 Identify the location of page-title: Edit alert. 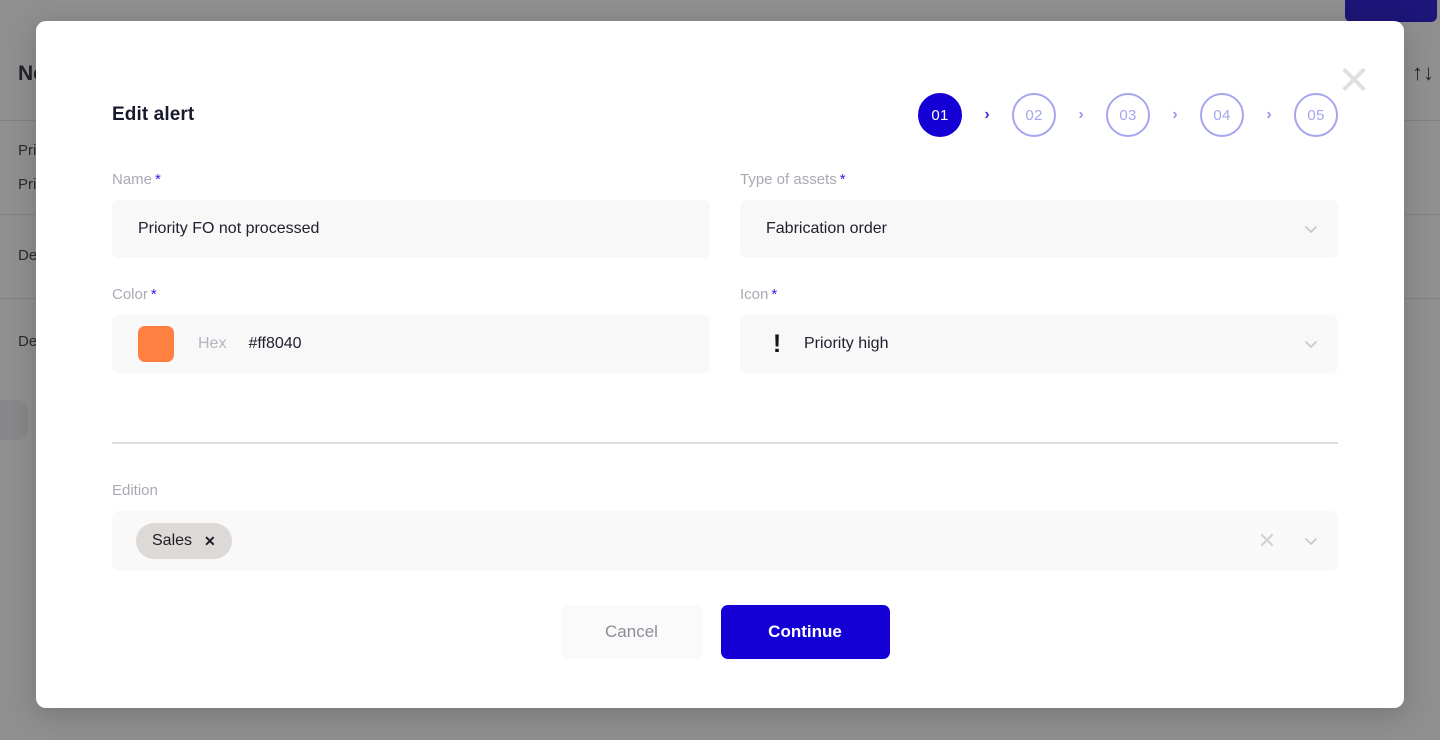
(153, 114).